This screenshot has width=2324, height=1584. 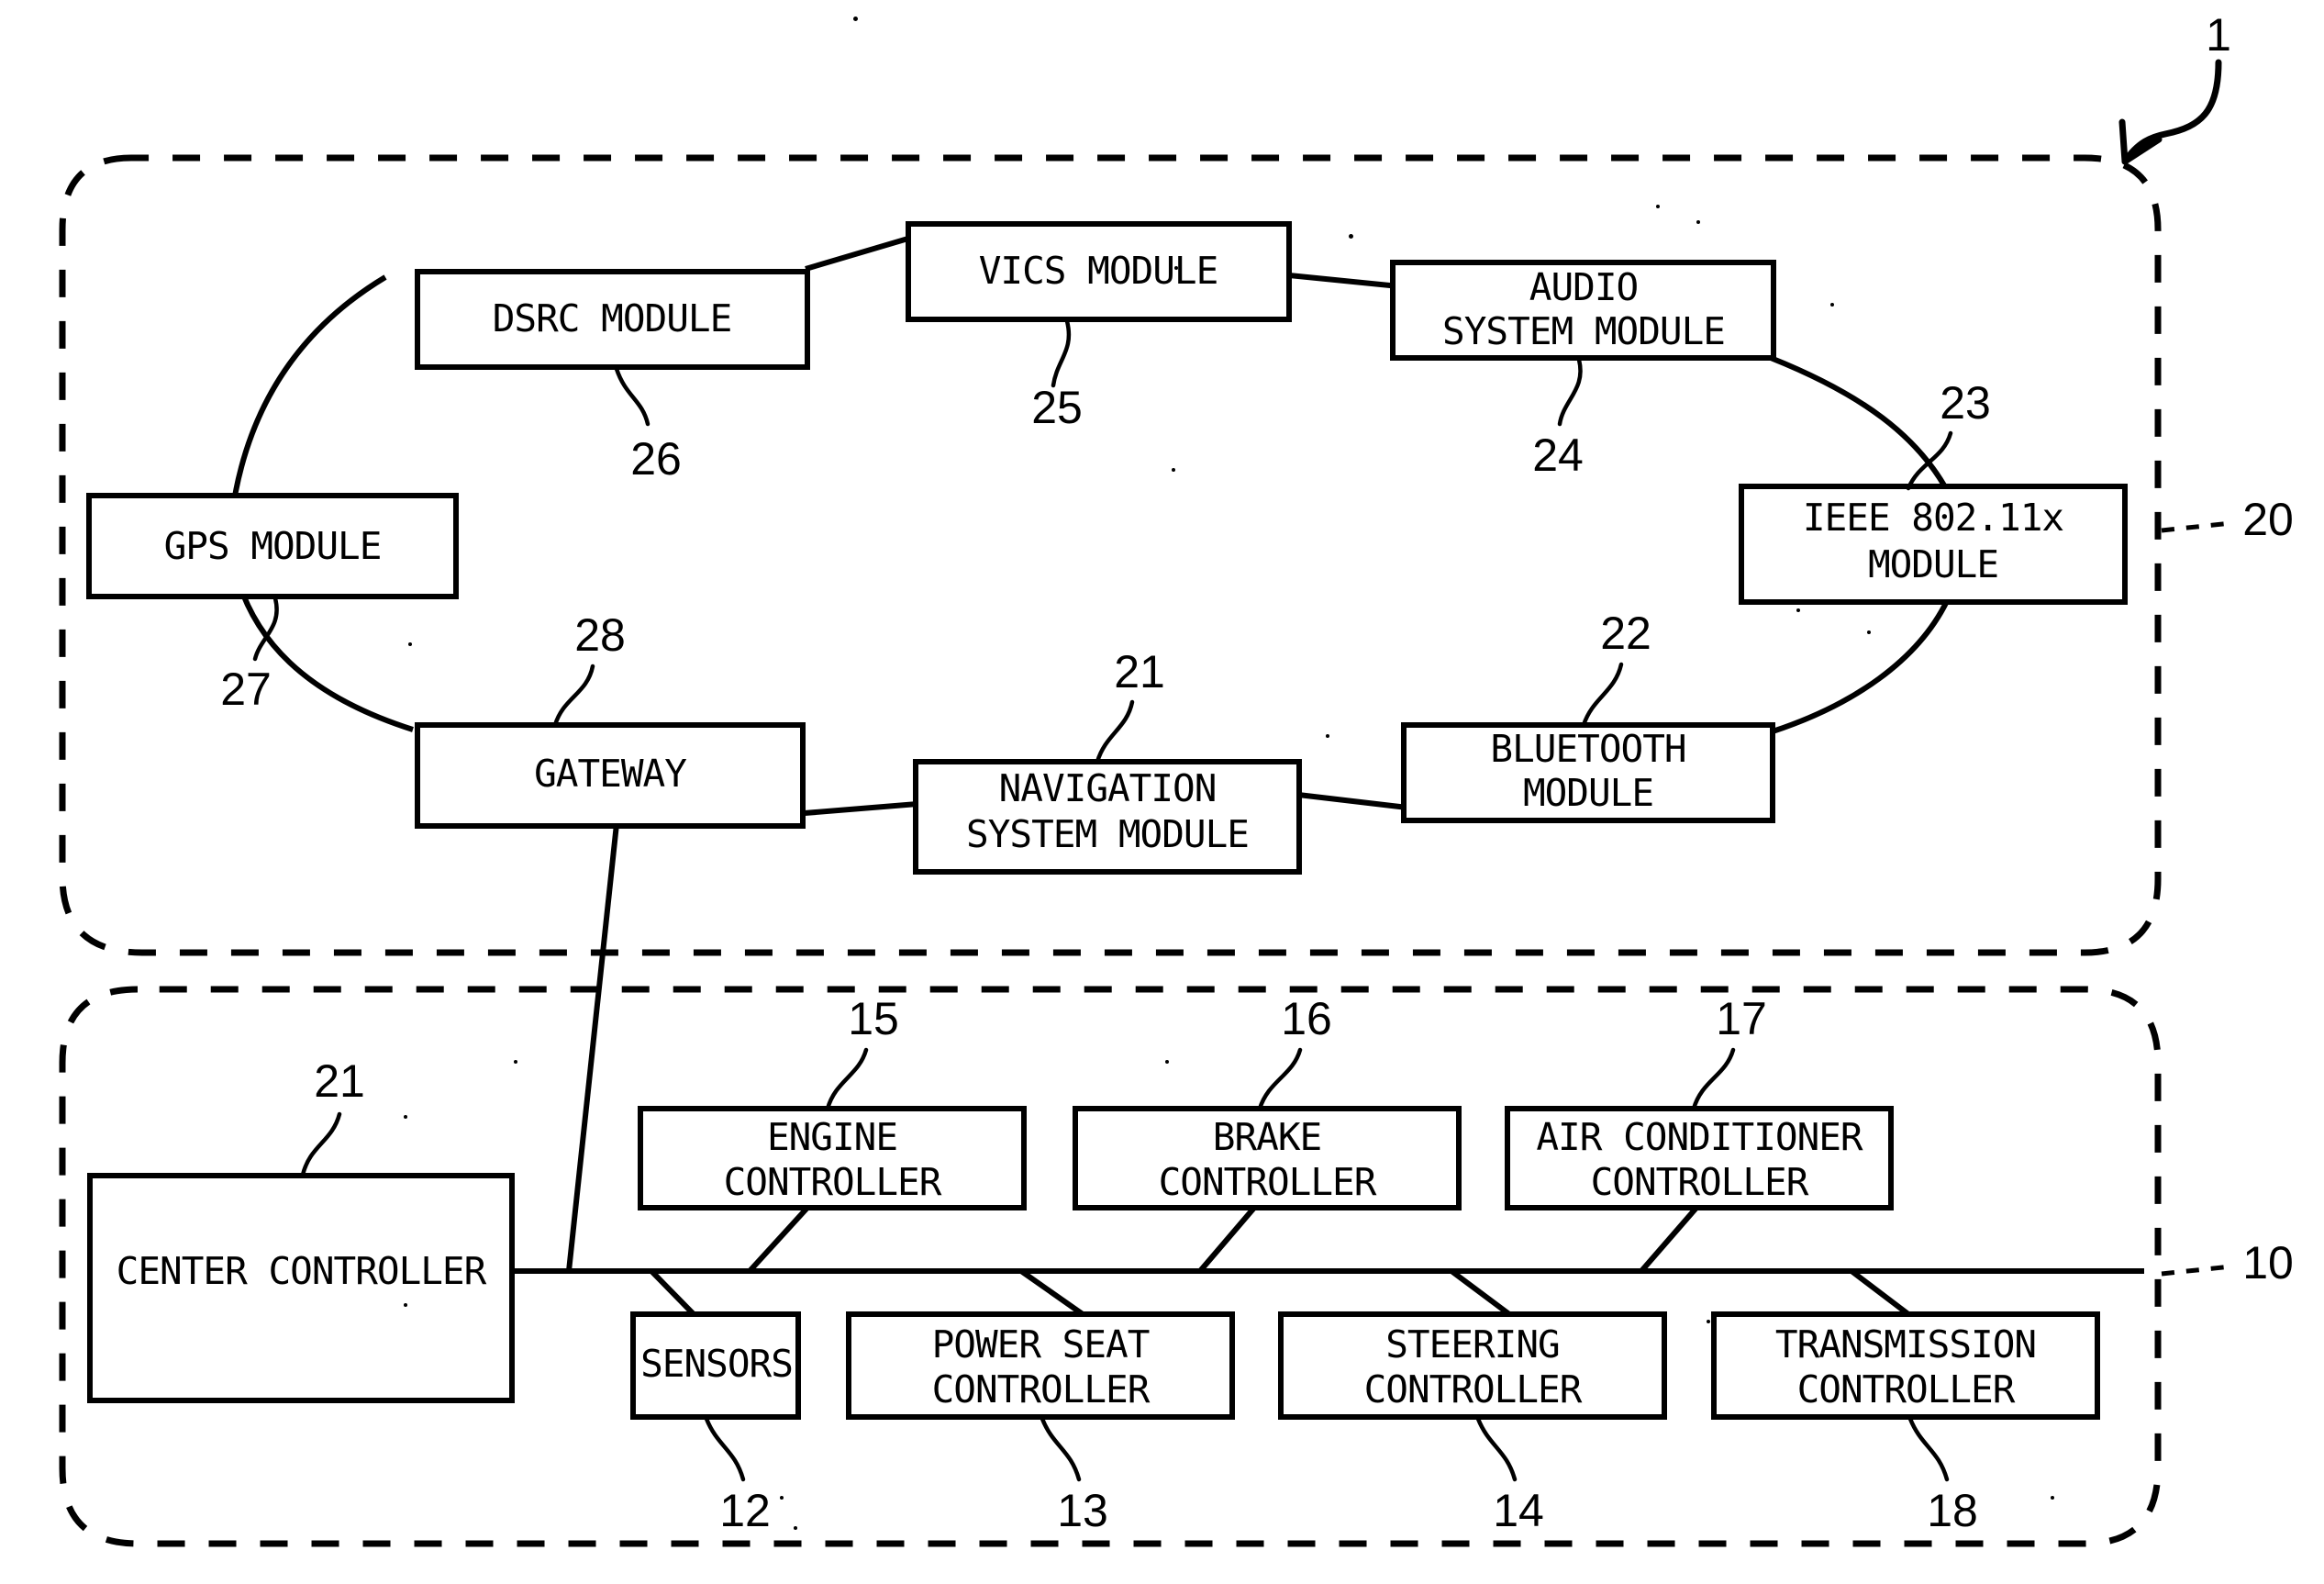 I want to click on stub-sensors, so click(x=673, y=1292).